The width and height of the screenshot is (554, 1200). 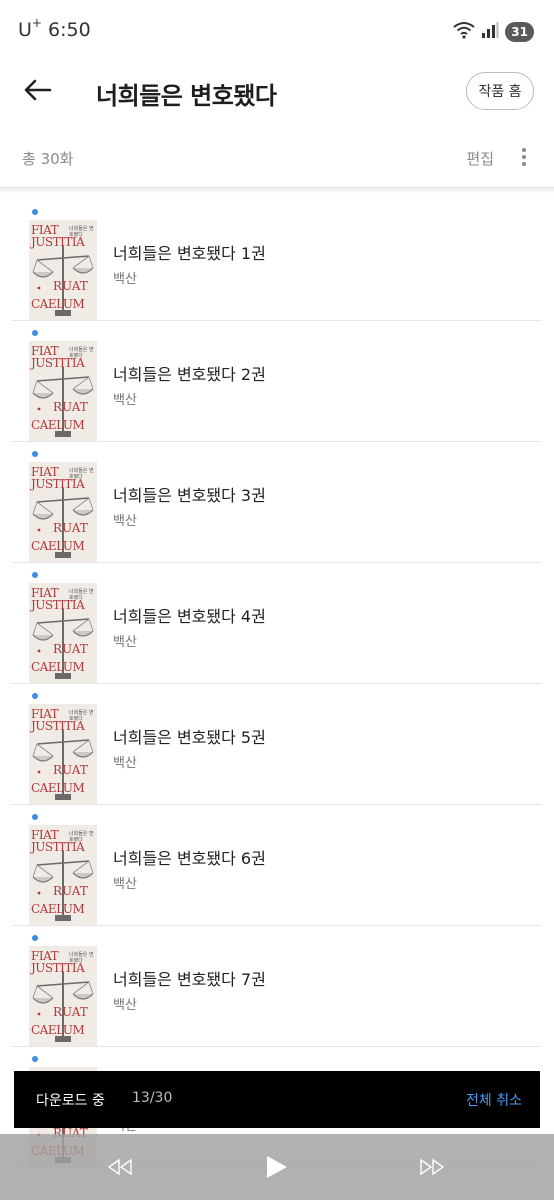 What do you see at coordinates (494, 1100) in the screenshot?
I see `cancel-all-button: 전체 취소` at bounding box center [494, 1100].